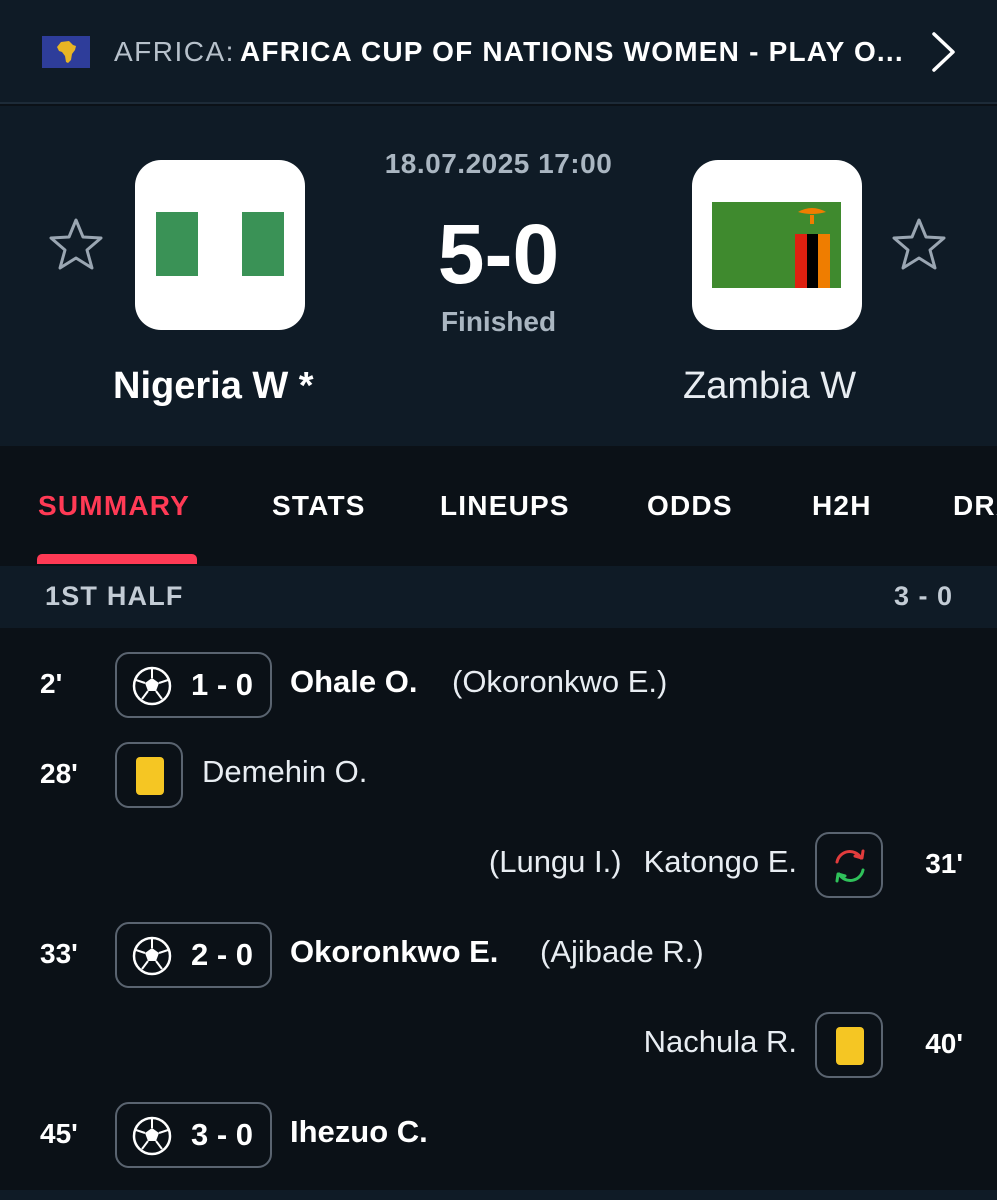  What do you see at coordinates (498, 321) in the screenshot?
I see `match-status: Finished` at bounding box center [498, 321].